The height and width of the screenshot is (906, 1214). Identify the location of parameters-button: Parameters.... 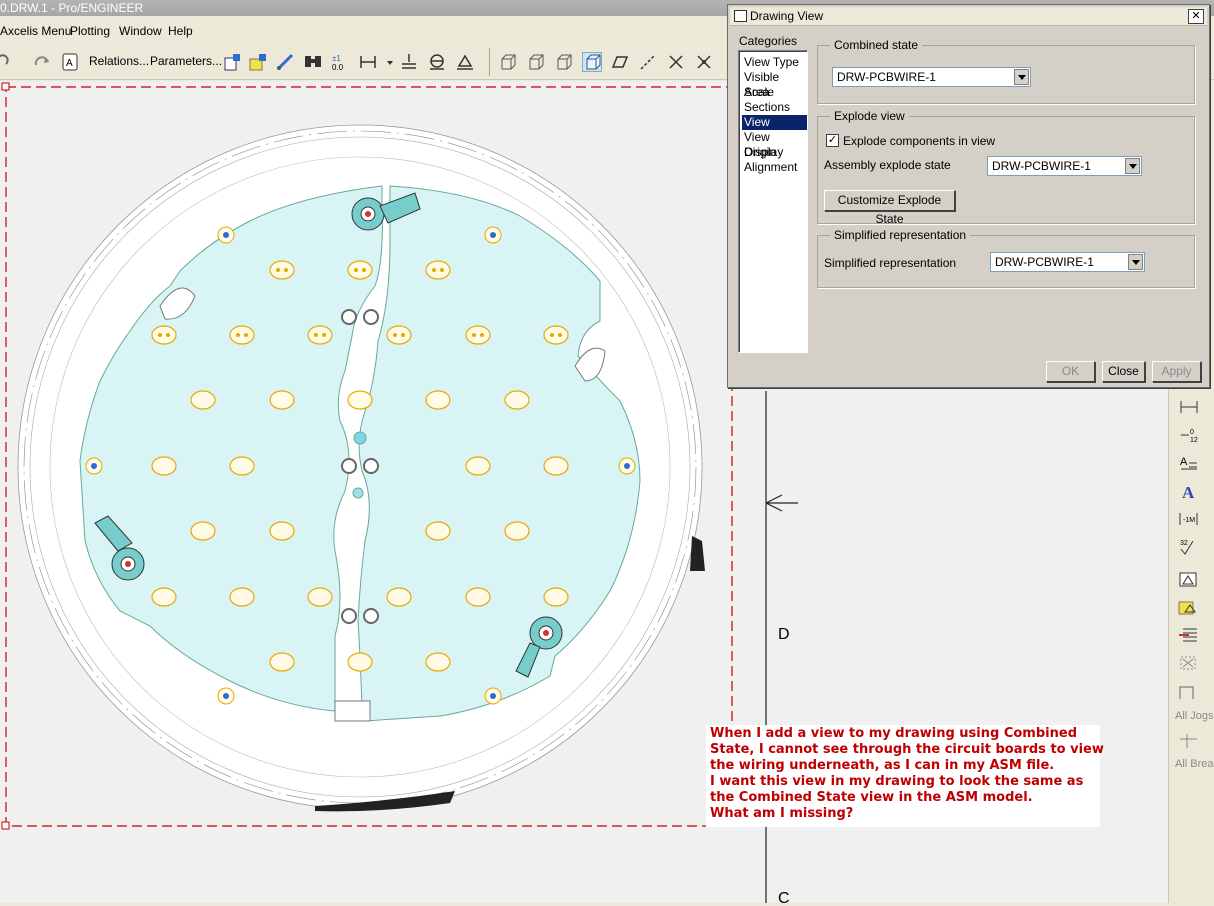
(186, 61).